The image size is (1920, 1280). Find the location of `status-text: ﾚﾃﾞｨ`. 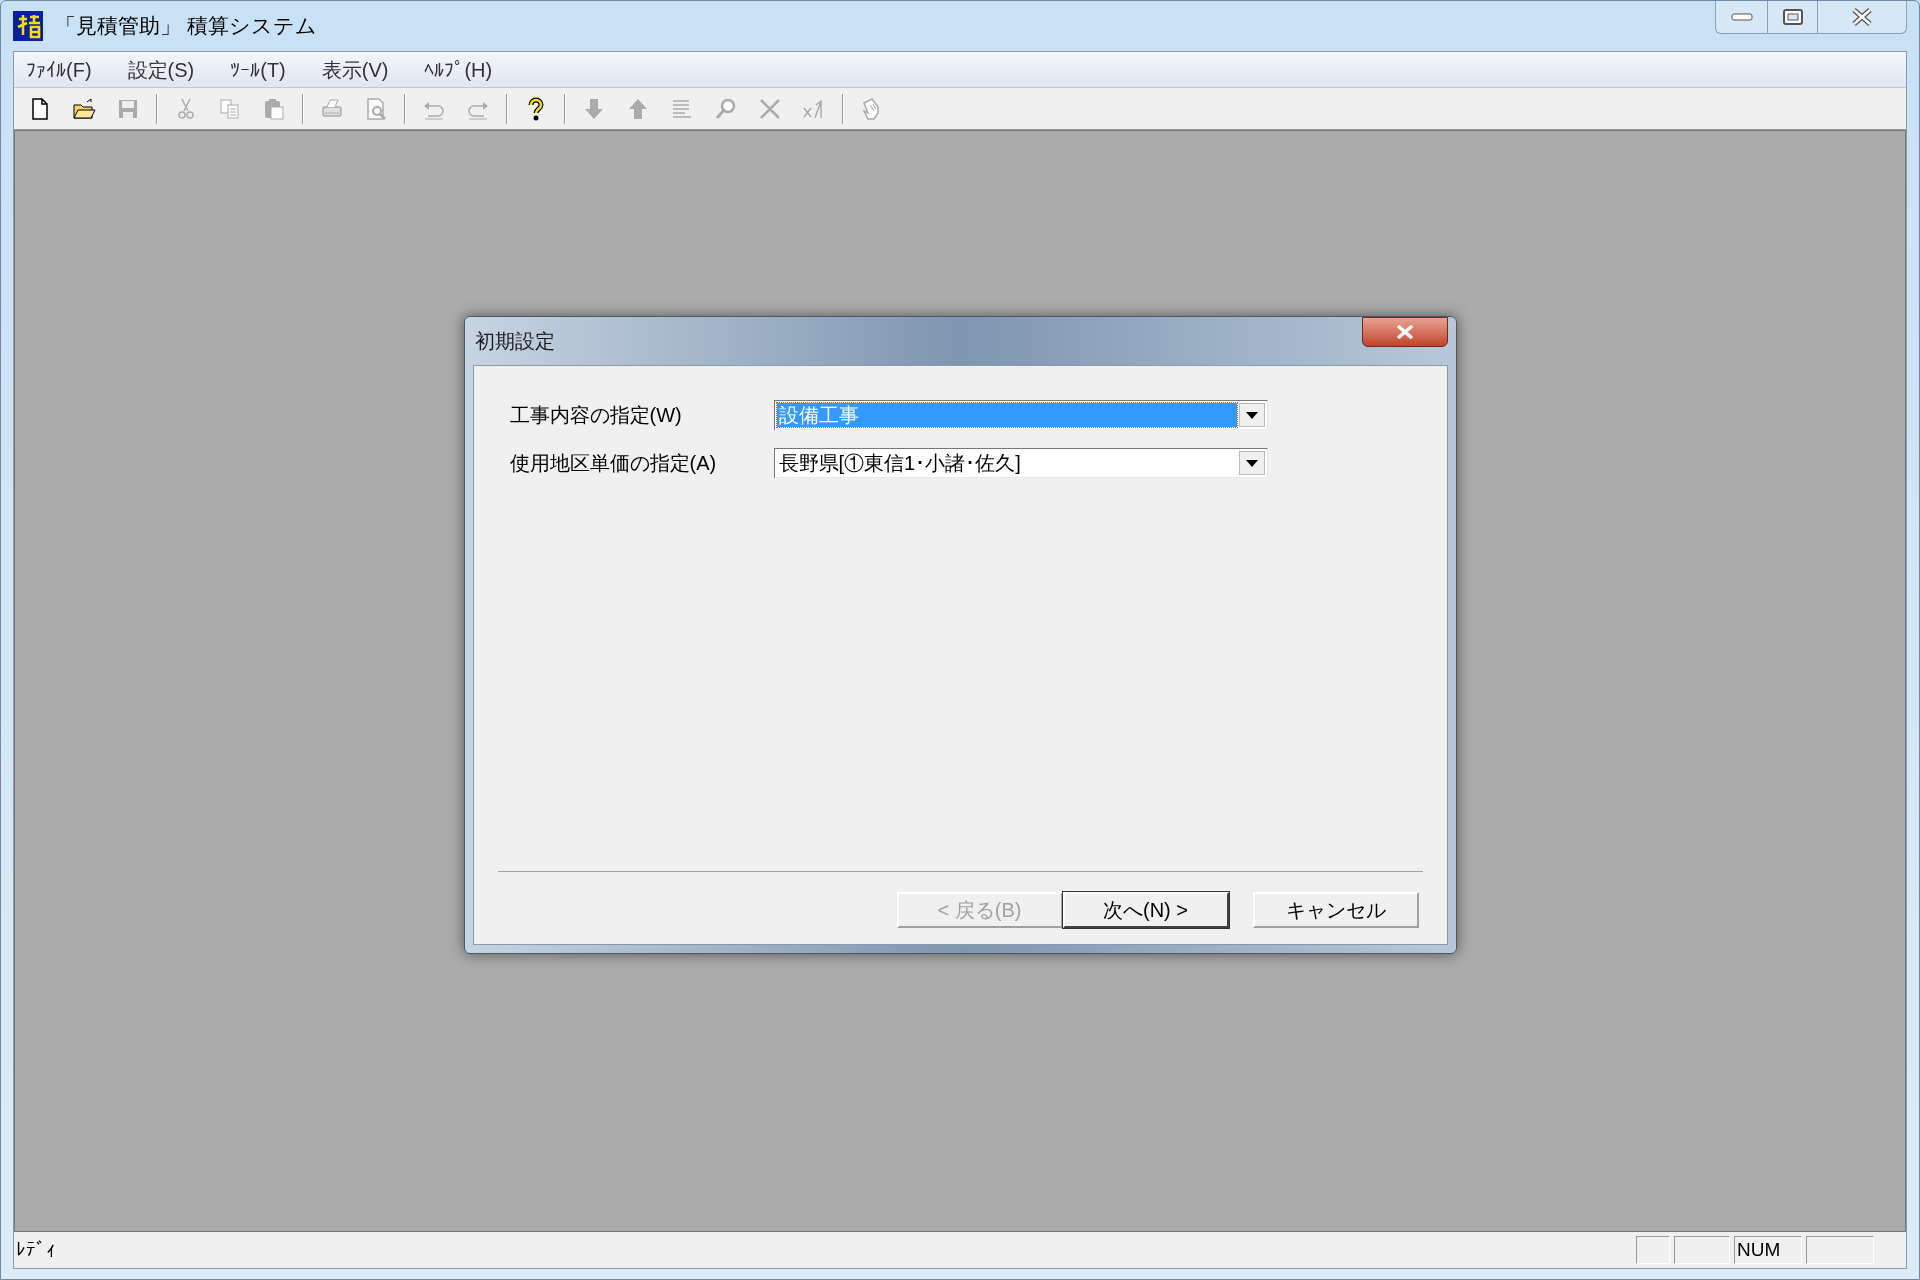

status-text: ﾚﾃﾞｨ is located at coordinates (36, 1249).